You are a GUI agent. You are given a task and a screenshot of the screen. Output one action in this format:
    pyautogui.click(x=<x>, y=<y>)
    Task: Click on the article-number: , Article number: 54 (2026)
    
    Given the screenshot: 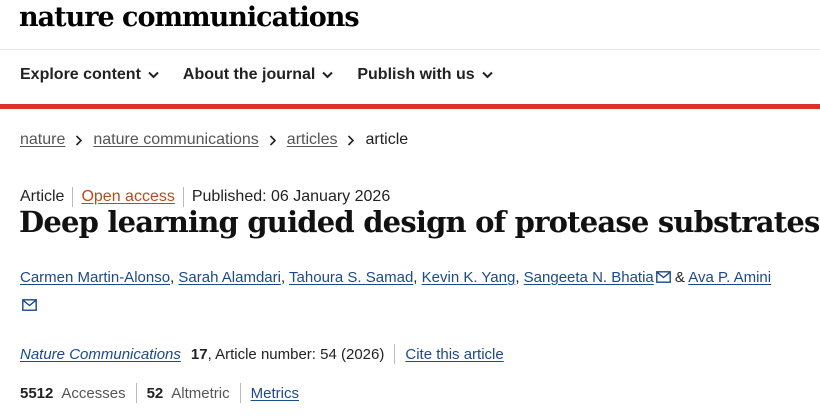 What is the action you would take?
    pyautogui.click(x=296, y=354)
    